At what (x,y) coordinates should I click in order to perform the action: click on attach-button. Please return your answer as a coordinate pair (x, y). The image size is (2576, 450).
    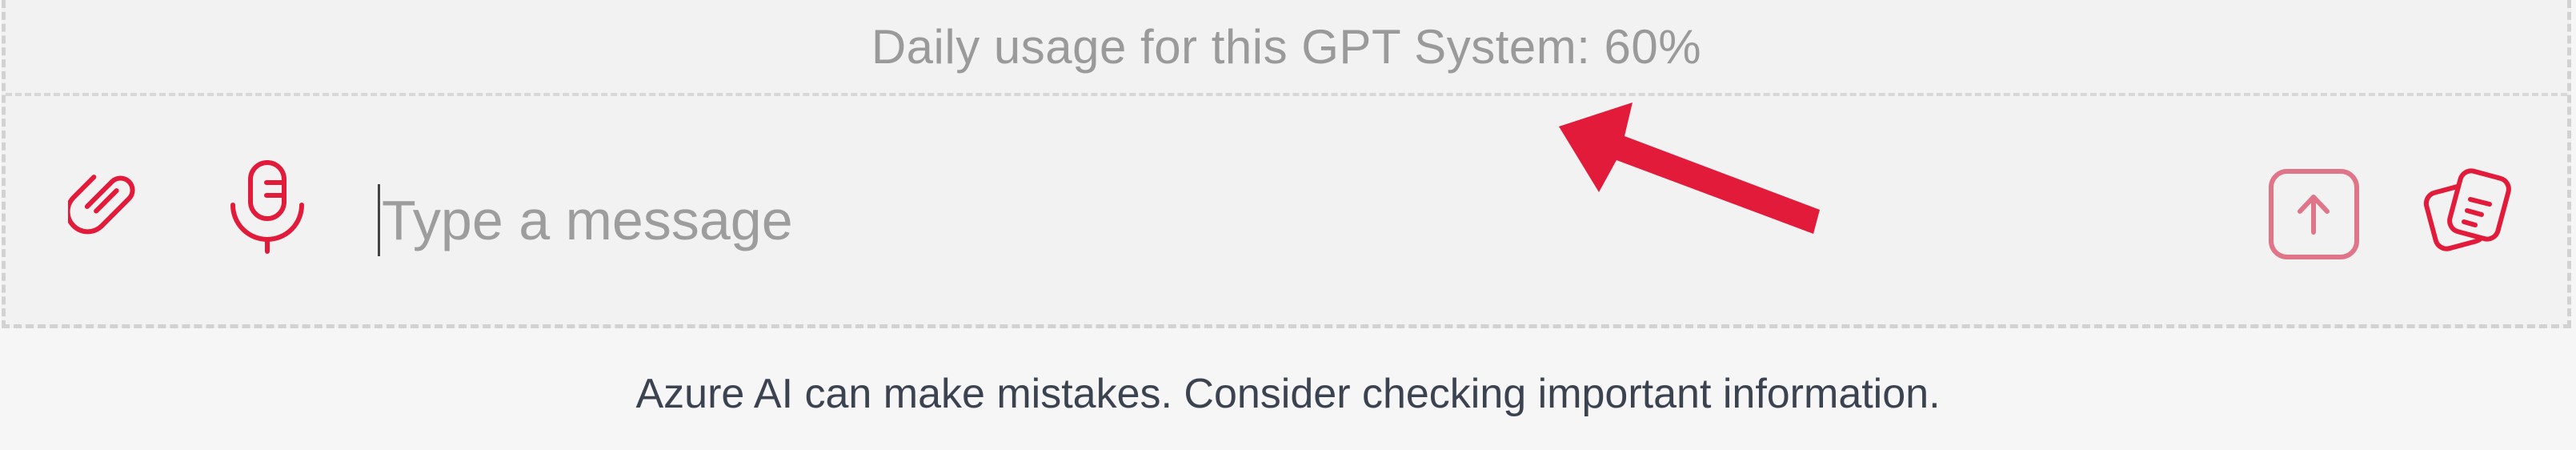
    Looking at the image, I should click on (108, 203).